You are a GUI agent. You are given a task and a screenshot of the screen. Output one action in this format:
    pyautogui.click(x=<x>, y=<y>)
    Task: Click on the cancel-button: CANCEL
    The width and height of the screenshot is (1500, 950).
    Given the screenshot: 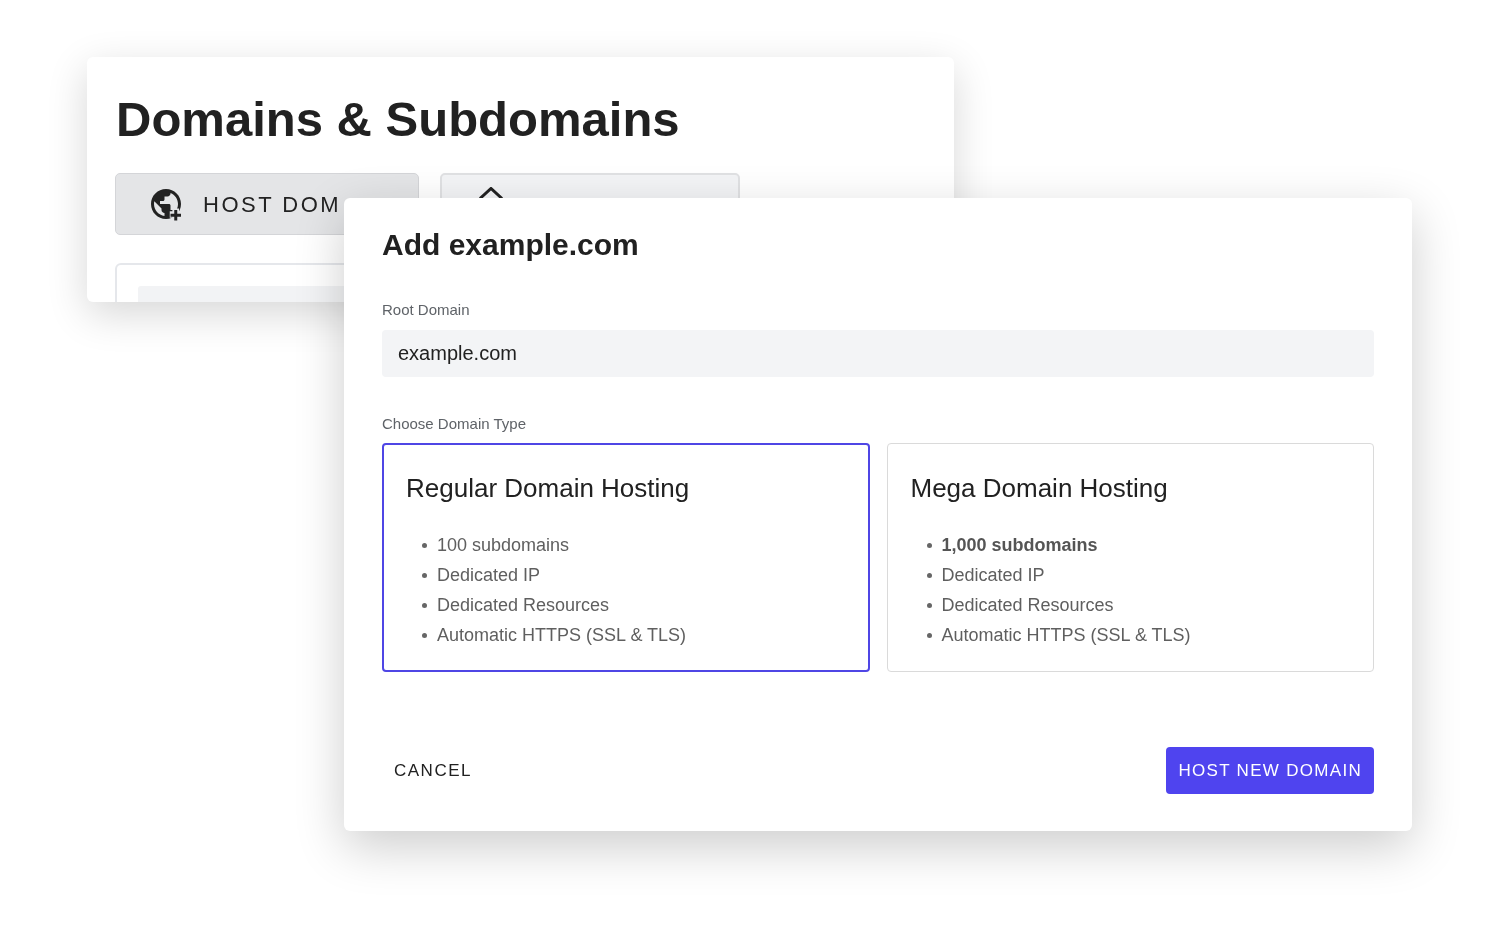 What is the action you would take?
    pyautogui.click(x=433, y=770)
    